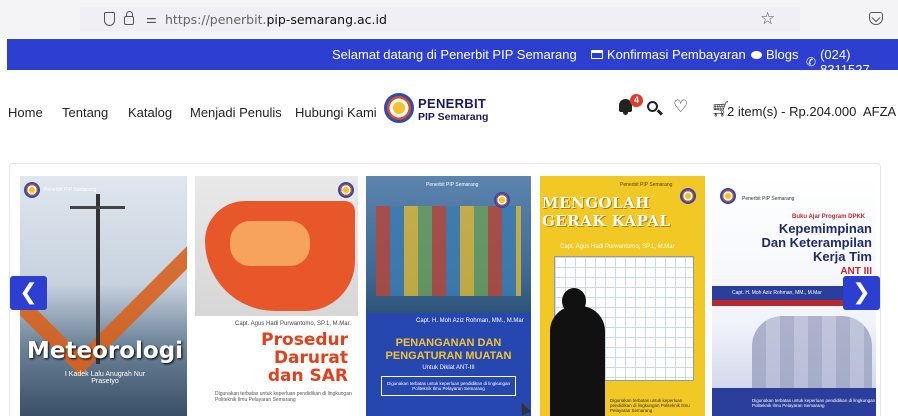 Image resolution: width=898 pixels, height=416 pixels. What do you see at coordinates (811, 62) in the screenshot?
I see `phone-icon: ✆` at bounding box center [811, 62].